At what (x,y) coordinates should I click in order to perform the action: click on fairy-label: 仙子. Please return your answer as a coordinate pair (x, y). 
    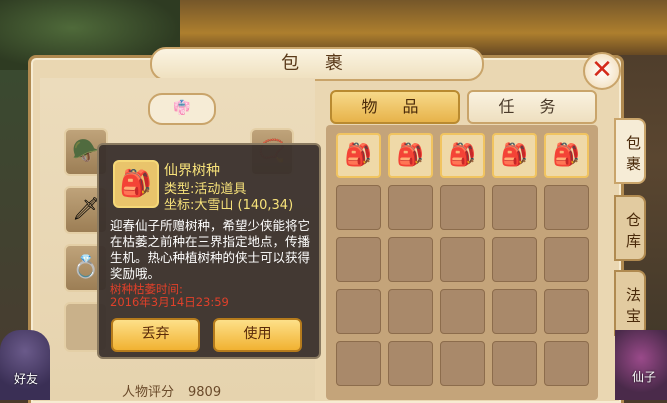
    Looking at the image, I should click on (644, 377).